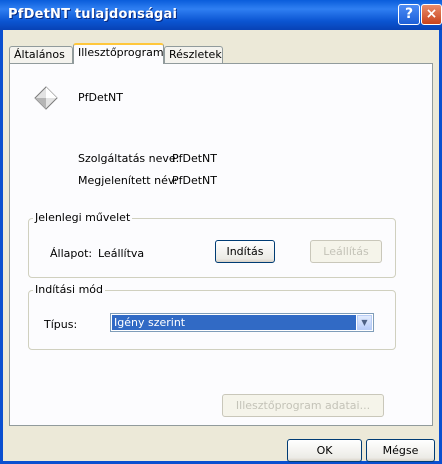 The width and height of the screenshot is (442, 464). What do you see at coordinates (41, 54) in the screenshot?
I see `tab-general: Általános` at bounding box center [41, 54].